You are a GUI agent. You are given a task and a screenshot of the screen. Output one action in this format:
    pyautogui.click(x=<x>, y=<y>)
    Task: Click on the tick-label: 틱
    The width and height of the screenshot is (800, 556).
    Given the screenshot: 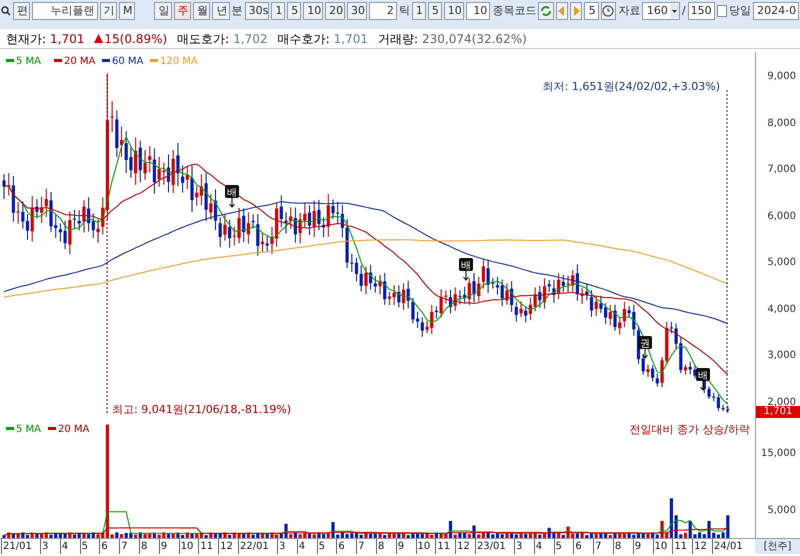 What is the action you would take?
    pyautogui.click(x=404, y=10)
    